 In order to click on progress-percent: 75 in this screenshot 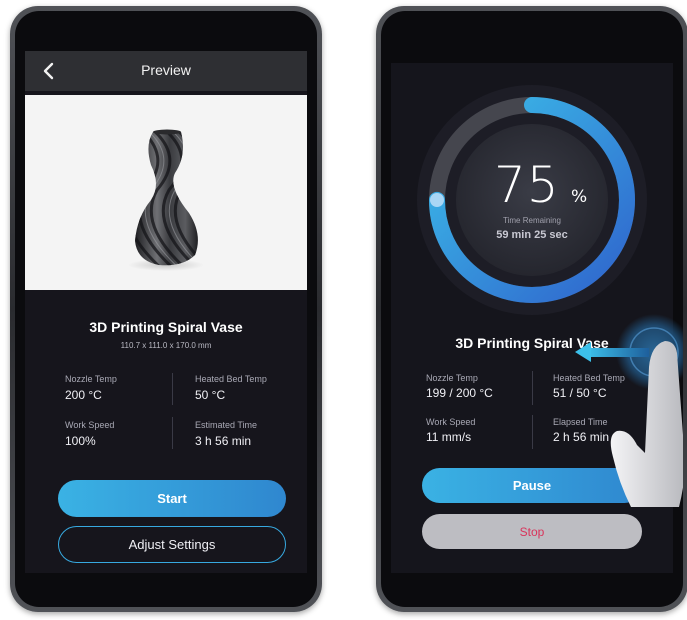, I will do `click(527, 185)`.